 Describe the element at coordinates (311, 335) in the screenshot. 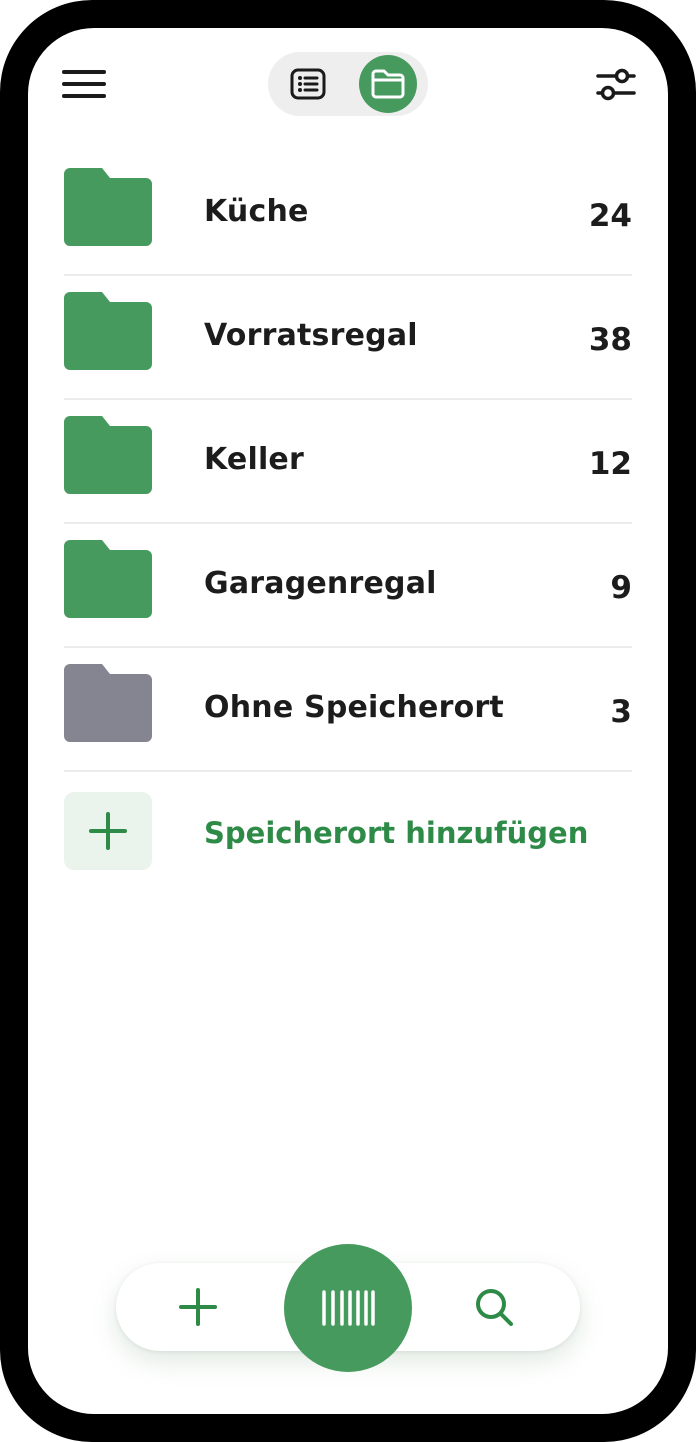

I see `location-name: Vorratsregal` at that location.